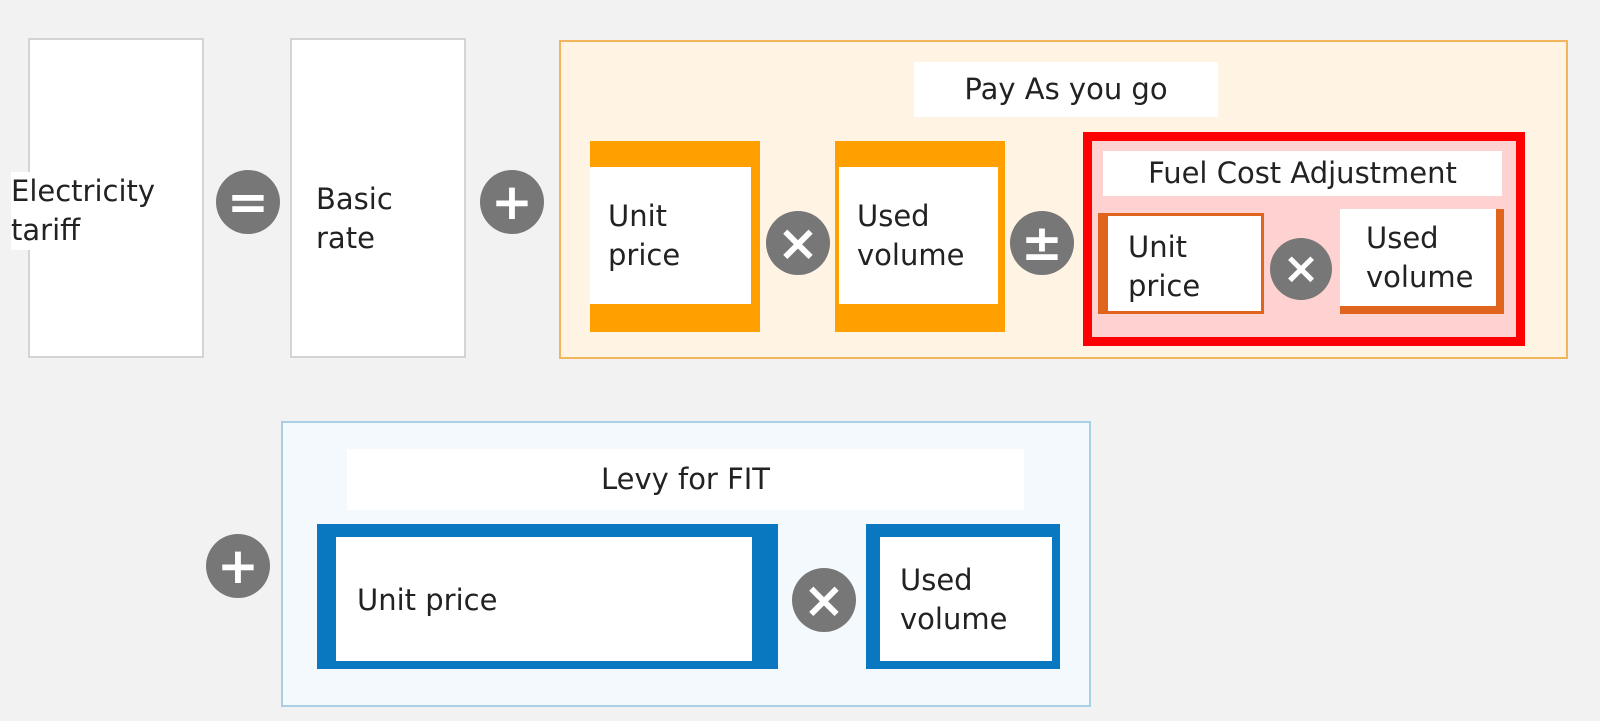 The width and height of the screenshot is (1600, 721). I want to click on plus-operator-icon: +, so click(512, 202).